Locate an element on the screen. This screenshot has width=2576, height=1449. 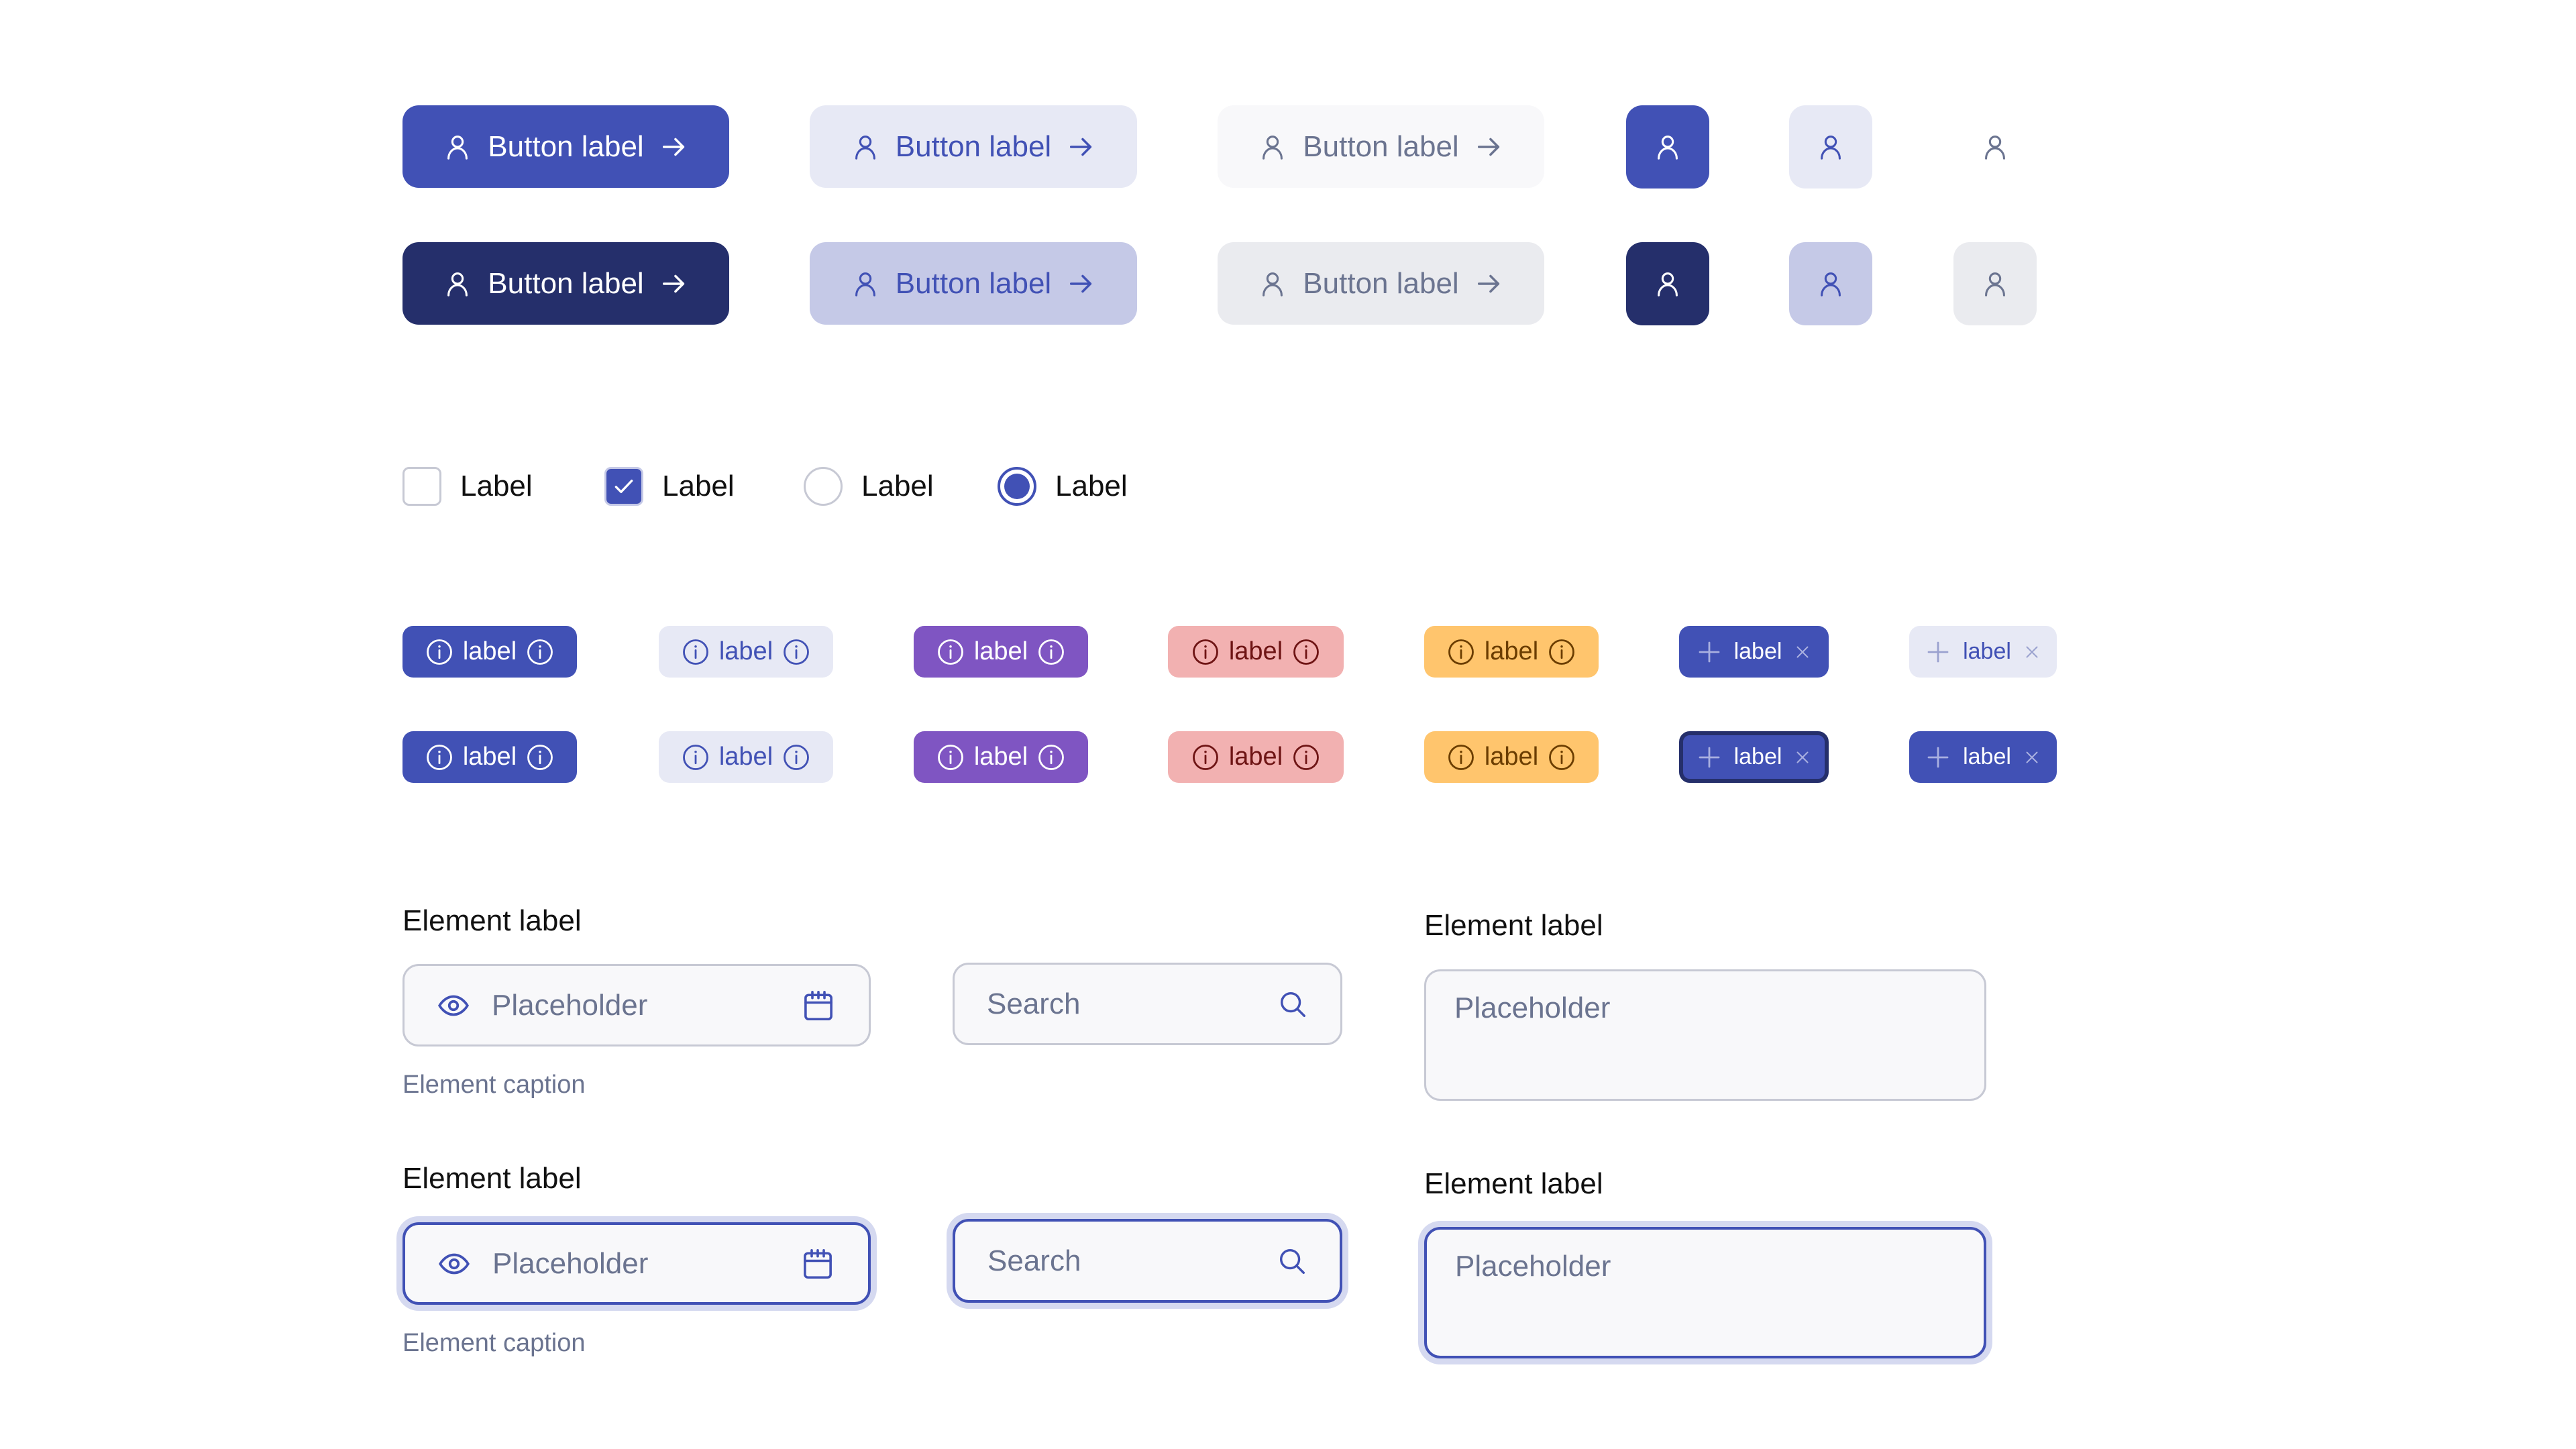
tag-primary: label is located at coordinates (489, 652).